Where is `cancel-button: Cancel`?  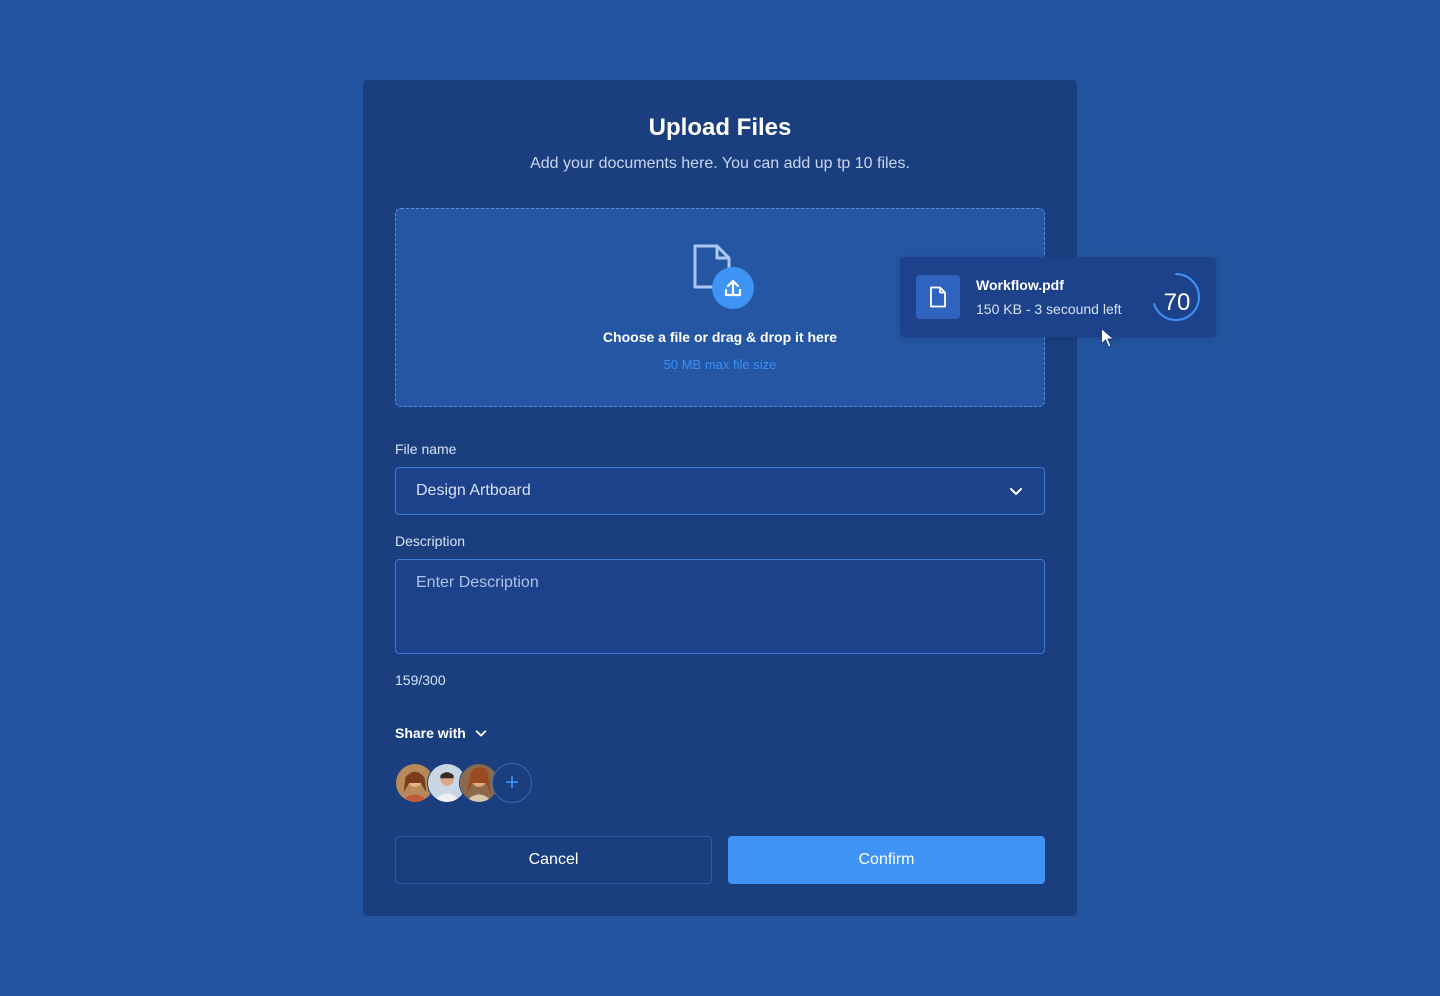
cancel-button: Cancel is located at coordinates (553, 860).